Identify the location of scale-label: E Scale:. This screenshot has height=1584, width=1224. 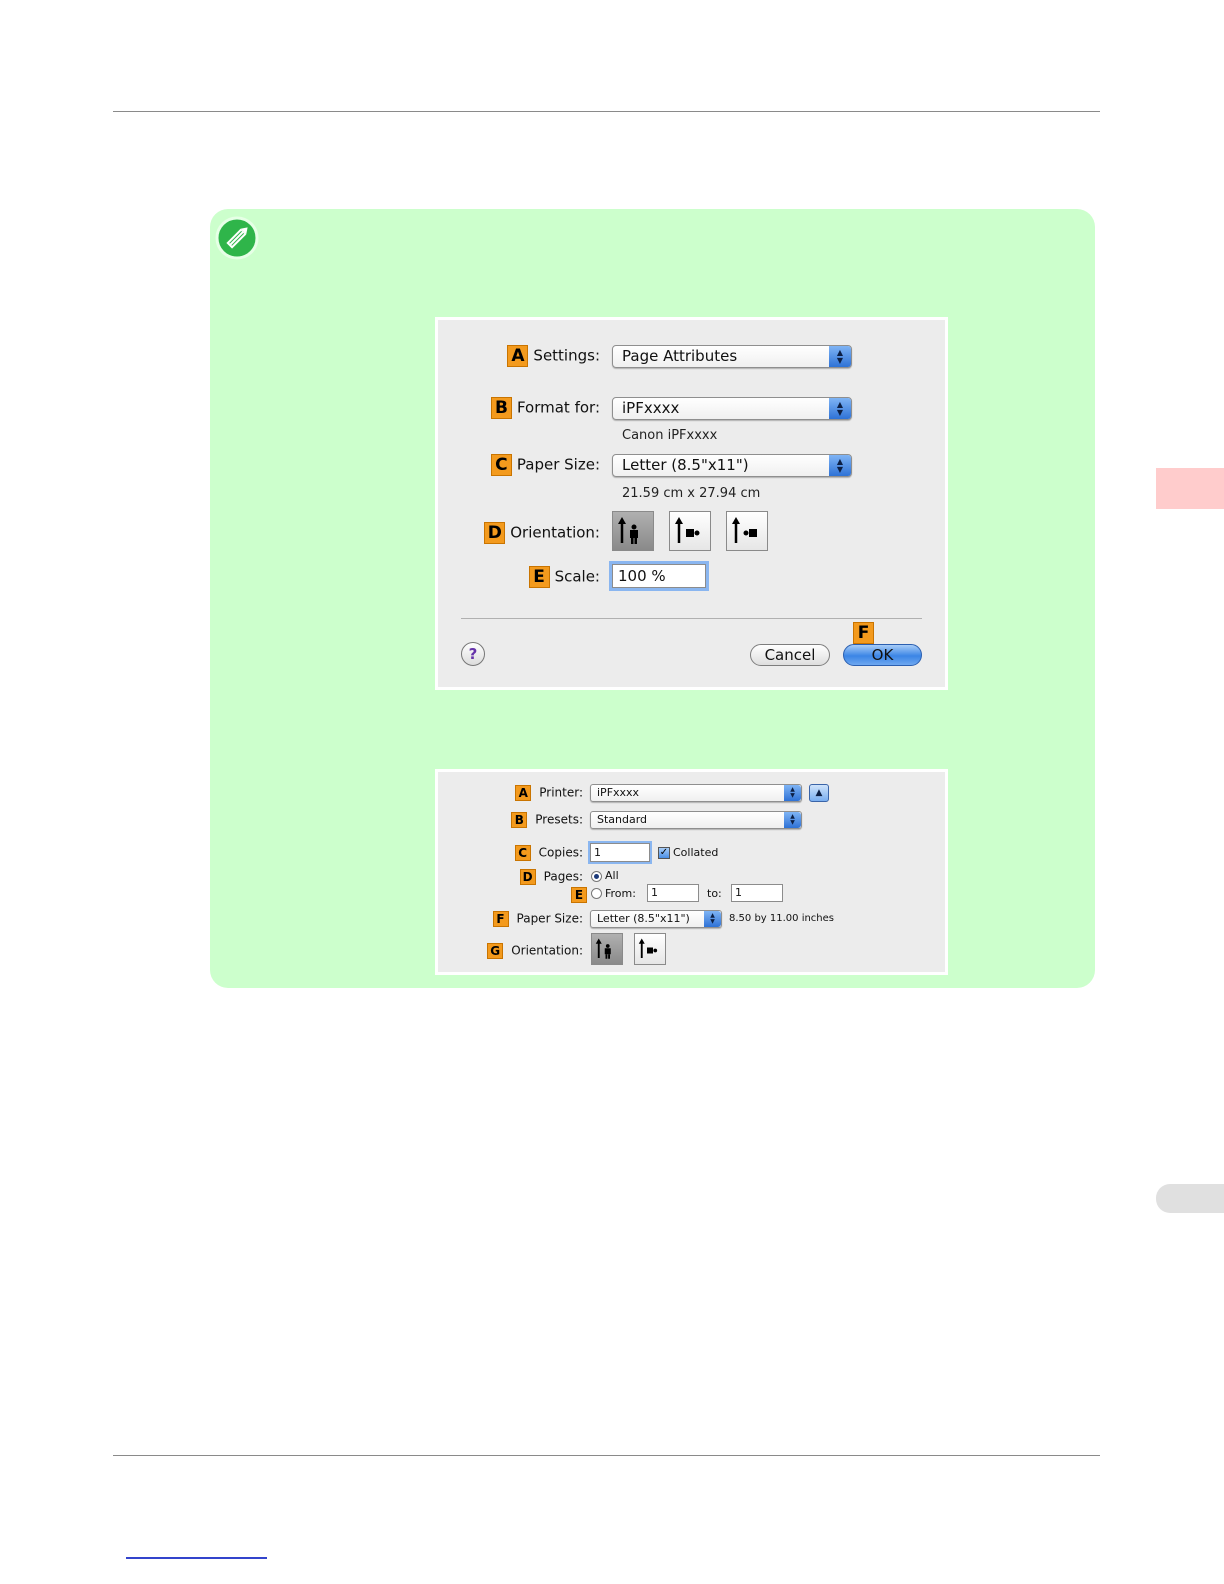
(564, 577).